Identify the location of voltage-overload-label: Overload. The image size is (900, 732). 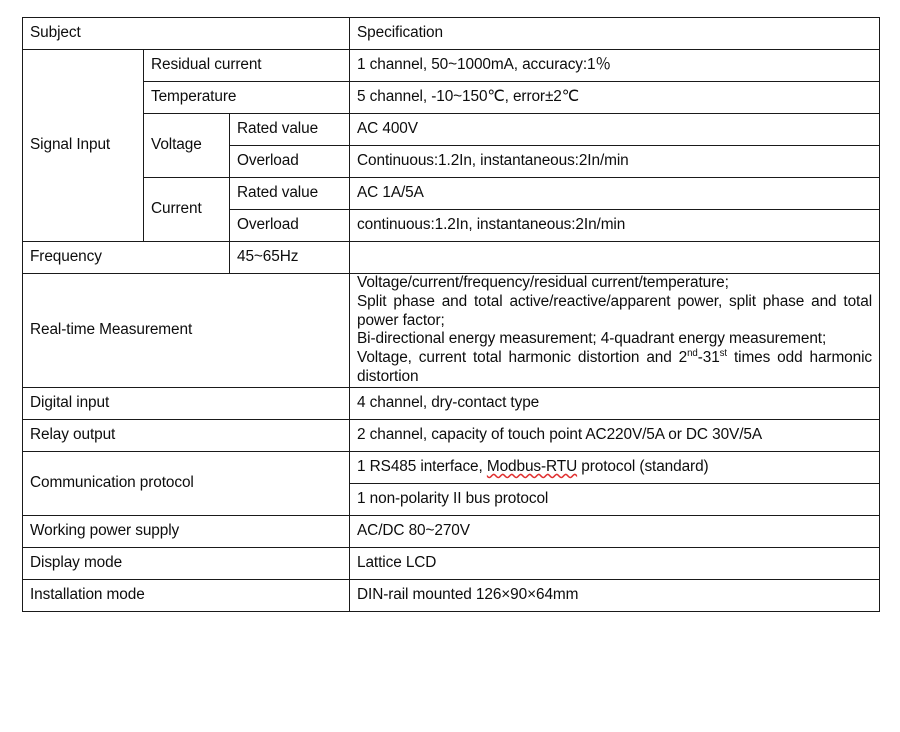
(289, 161).